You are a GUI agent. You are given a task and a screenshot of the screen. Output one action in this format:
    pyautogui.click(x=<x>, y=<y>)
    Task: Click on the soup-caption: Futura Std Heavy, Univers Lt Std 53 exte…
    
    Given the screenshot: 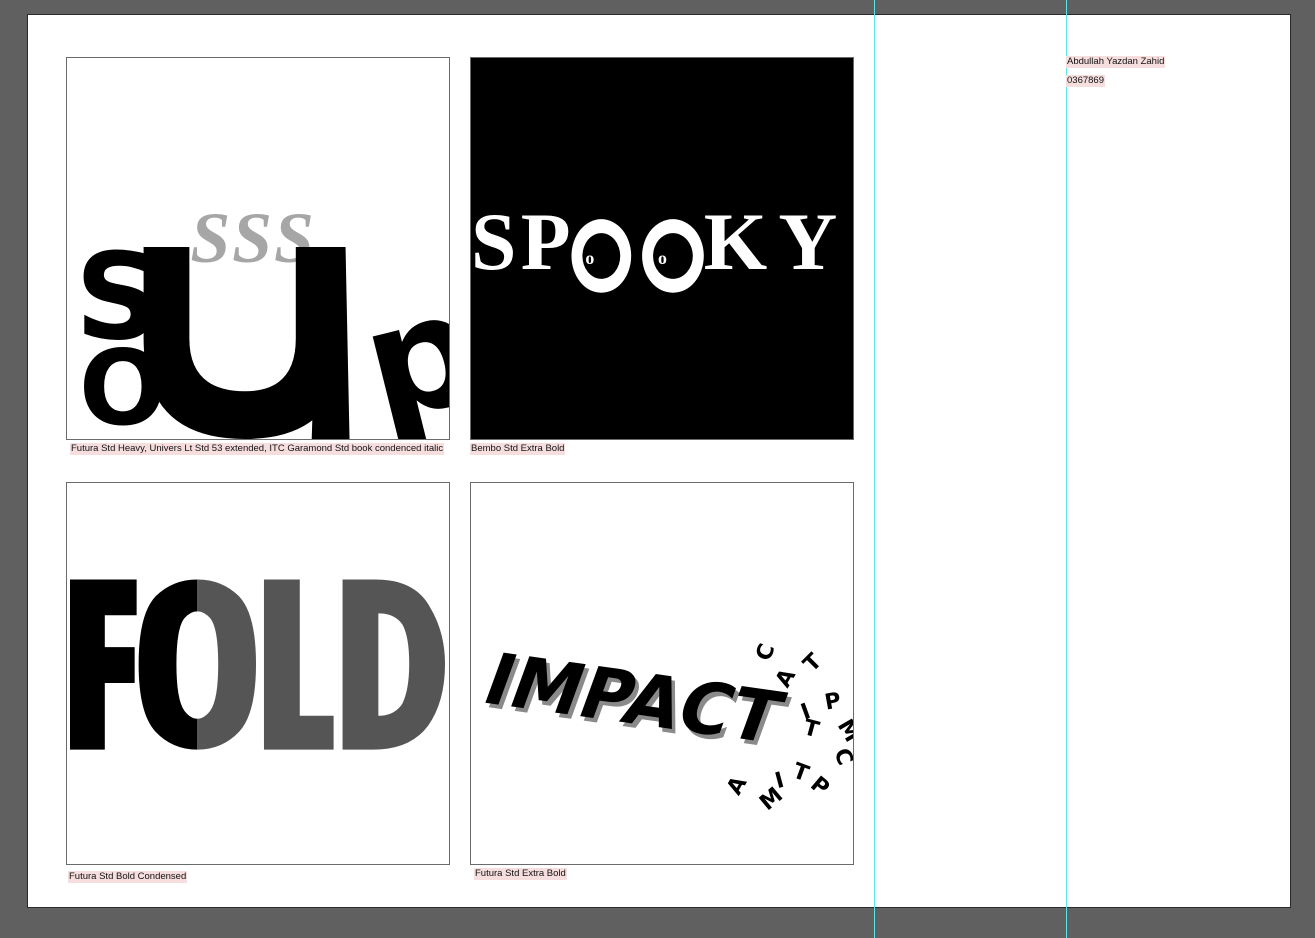 What is the action you would take?
    pyautogui.click(x=257, y=449)
    